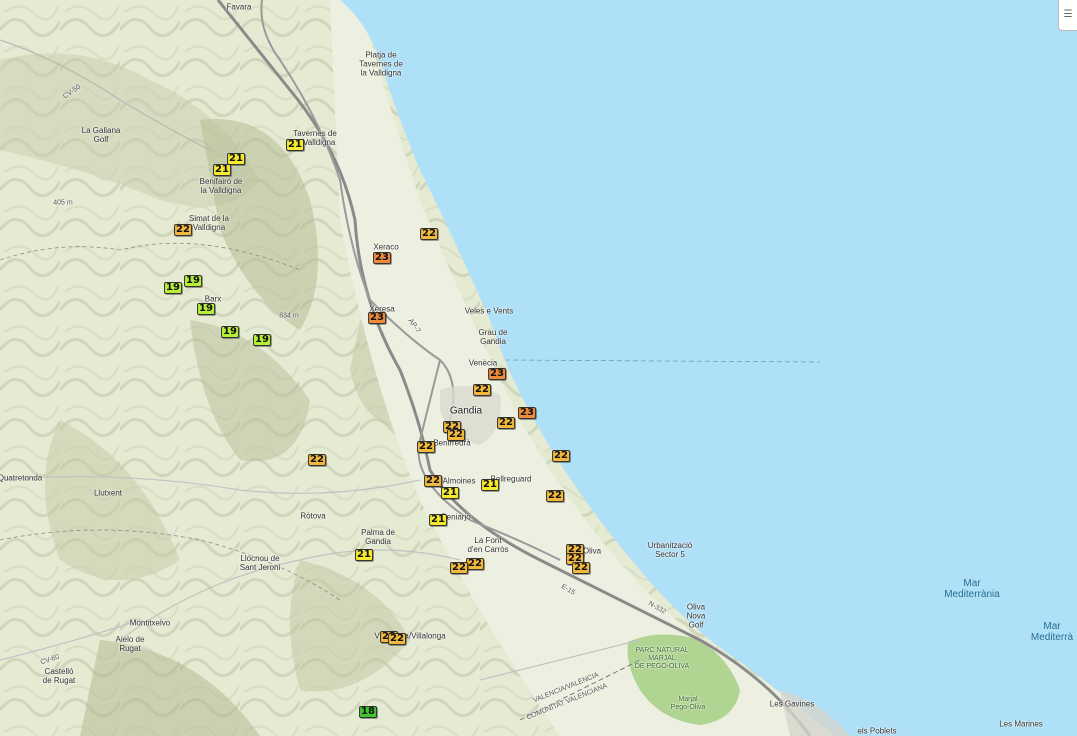 The image size is (1077, 736). Describe the element at coordinates (59, 676) in the screenshot. I see `label-castello: Castelló de Rugat` at that location.